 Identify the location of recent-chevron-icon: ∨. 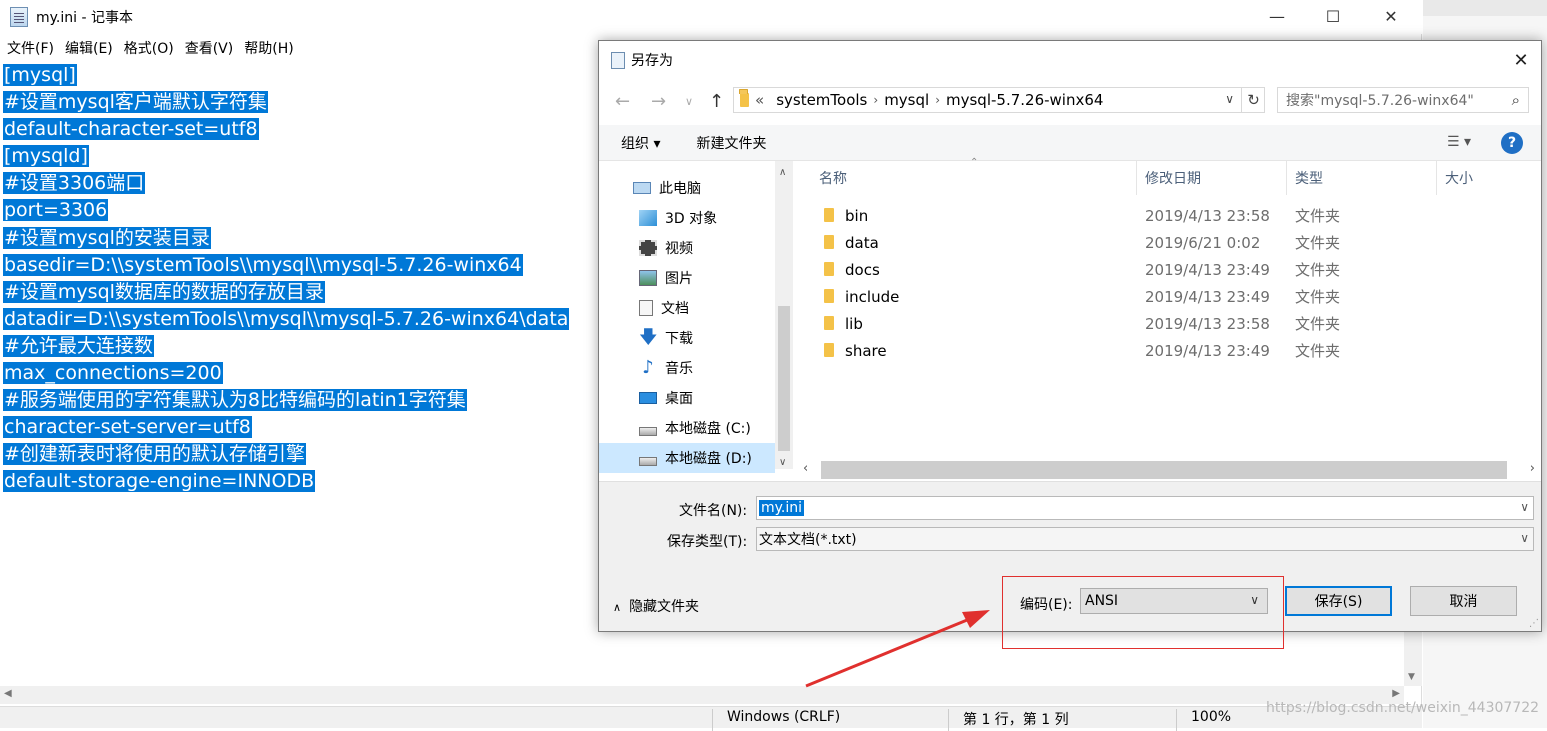
(689, 101).